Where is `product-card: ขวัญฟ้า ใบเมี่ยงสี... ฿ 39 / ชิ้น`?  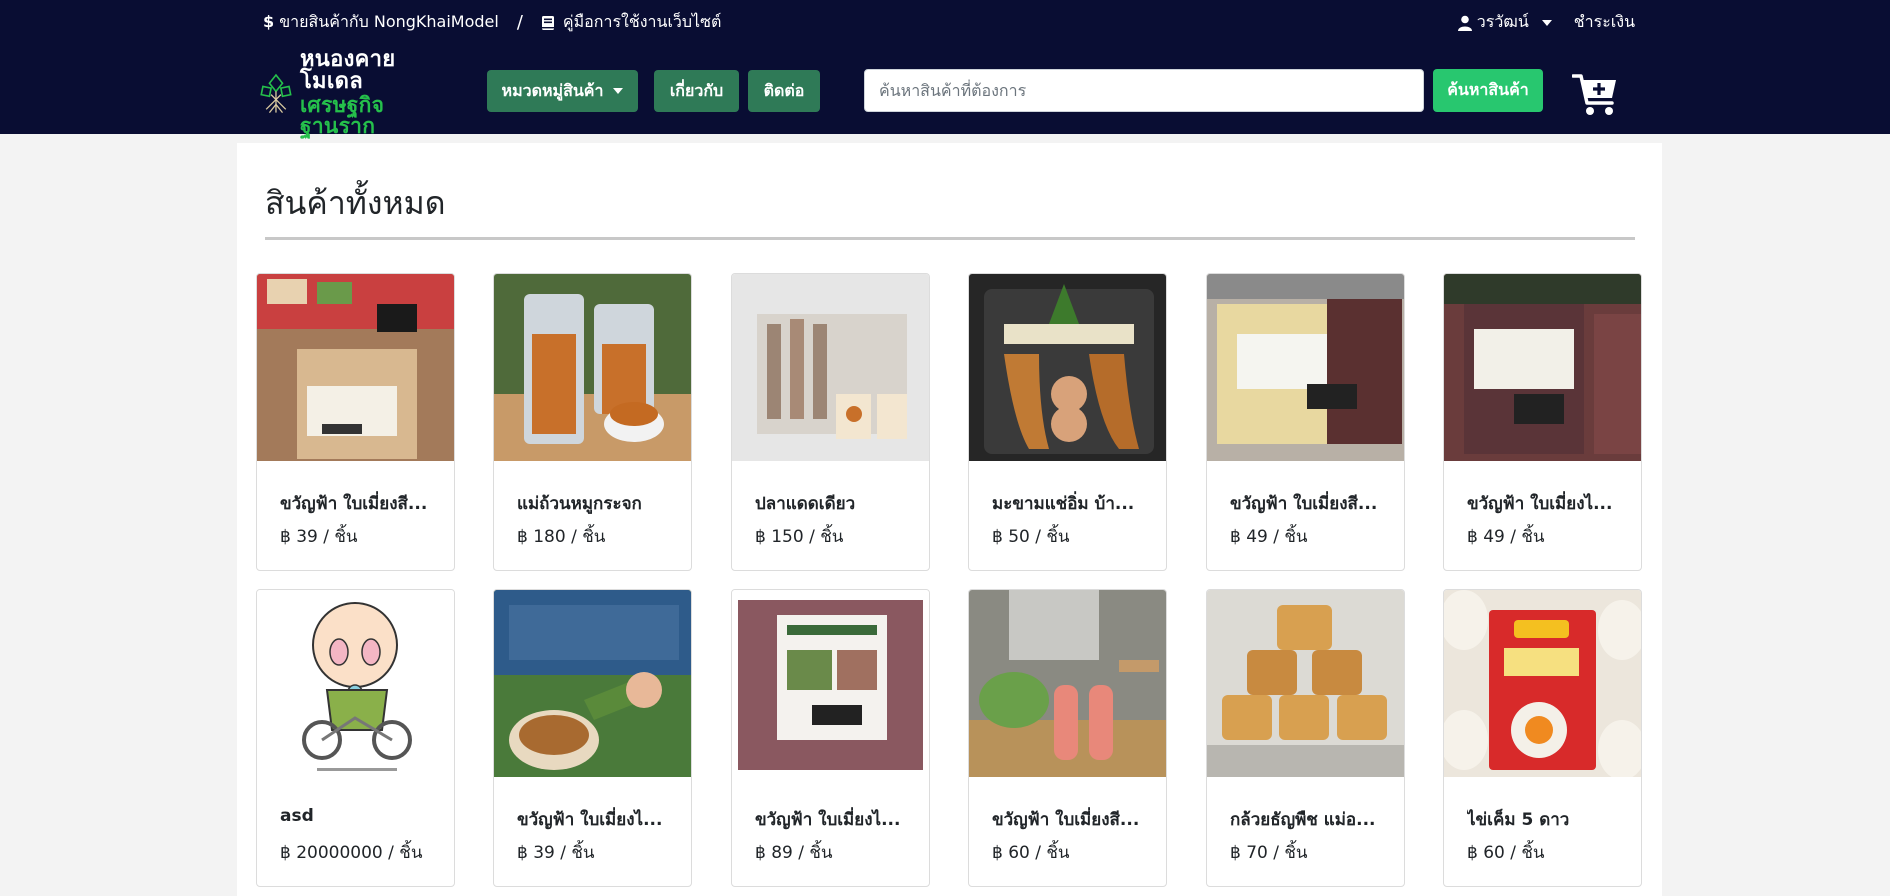
product-card: ขวัญฟ้า ใบเมี่ยงสี... ฿ 39 / ชิ้น is located at coordinates (355, 422).